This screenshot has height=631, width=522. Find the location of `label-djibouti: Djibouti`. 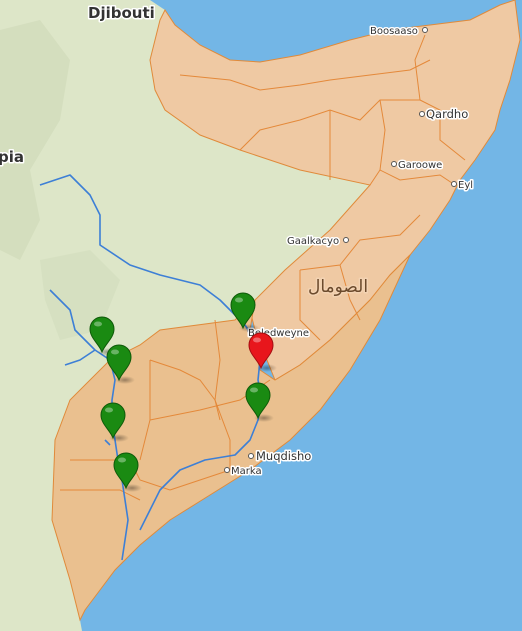

label-djibouti: Djibouti is located at coordinates (121, 13).